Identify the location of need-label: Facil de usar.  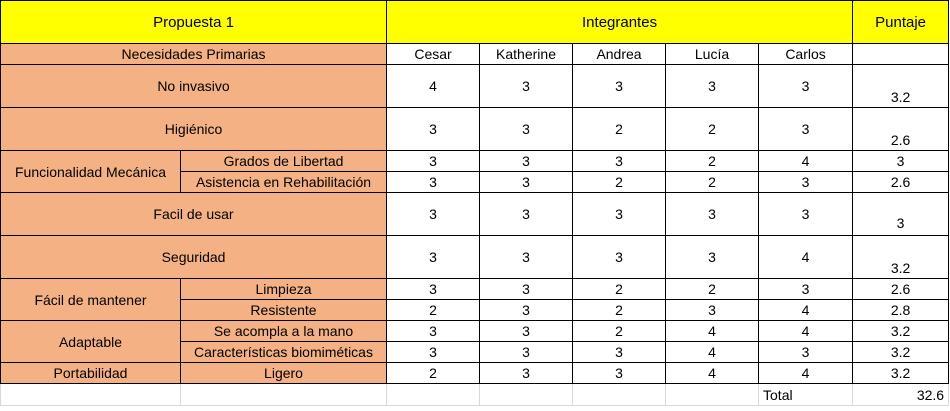
(194, 214).